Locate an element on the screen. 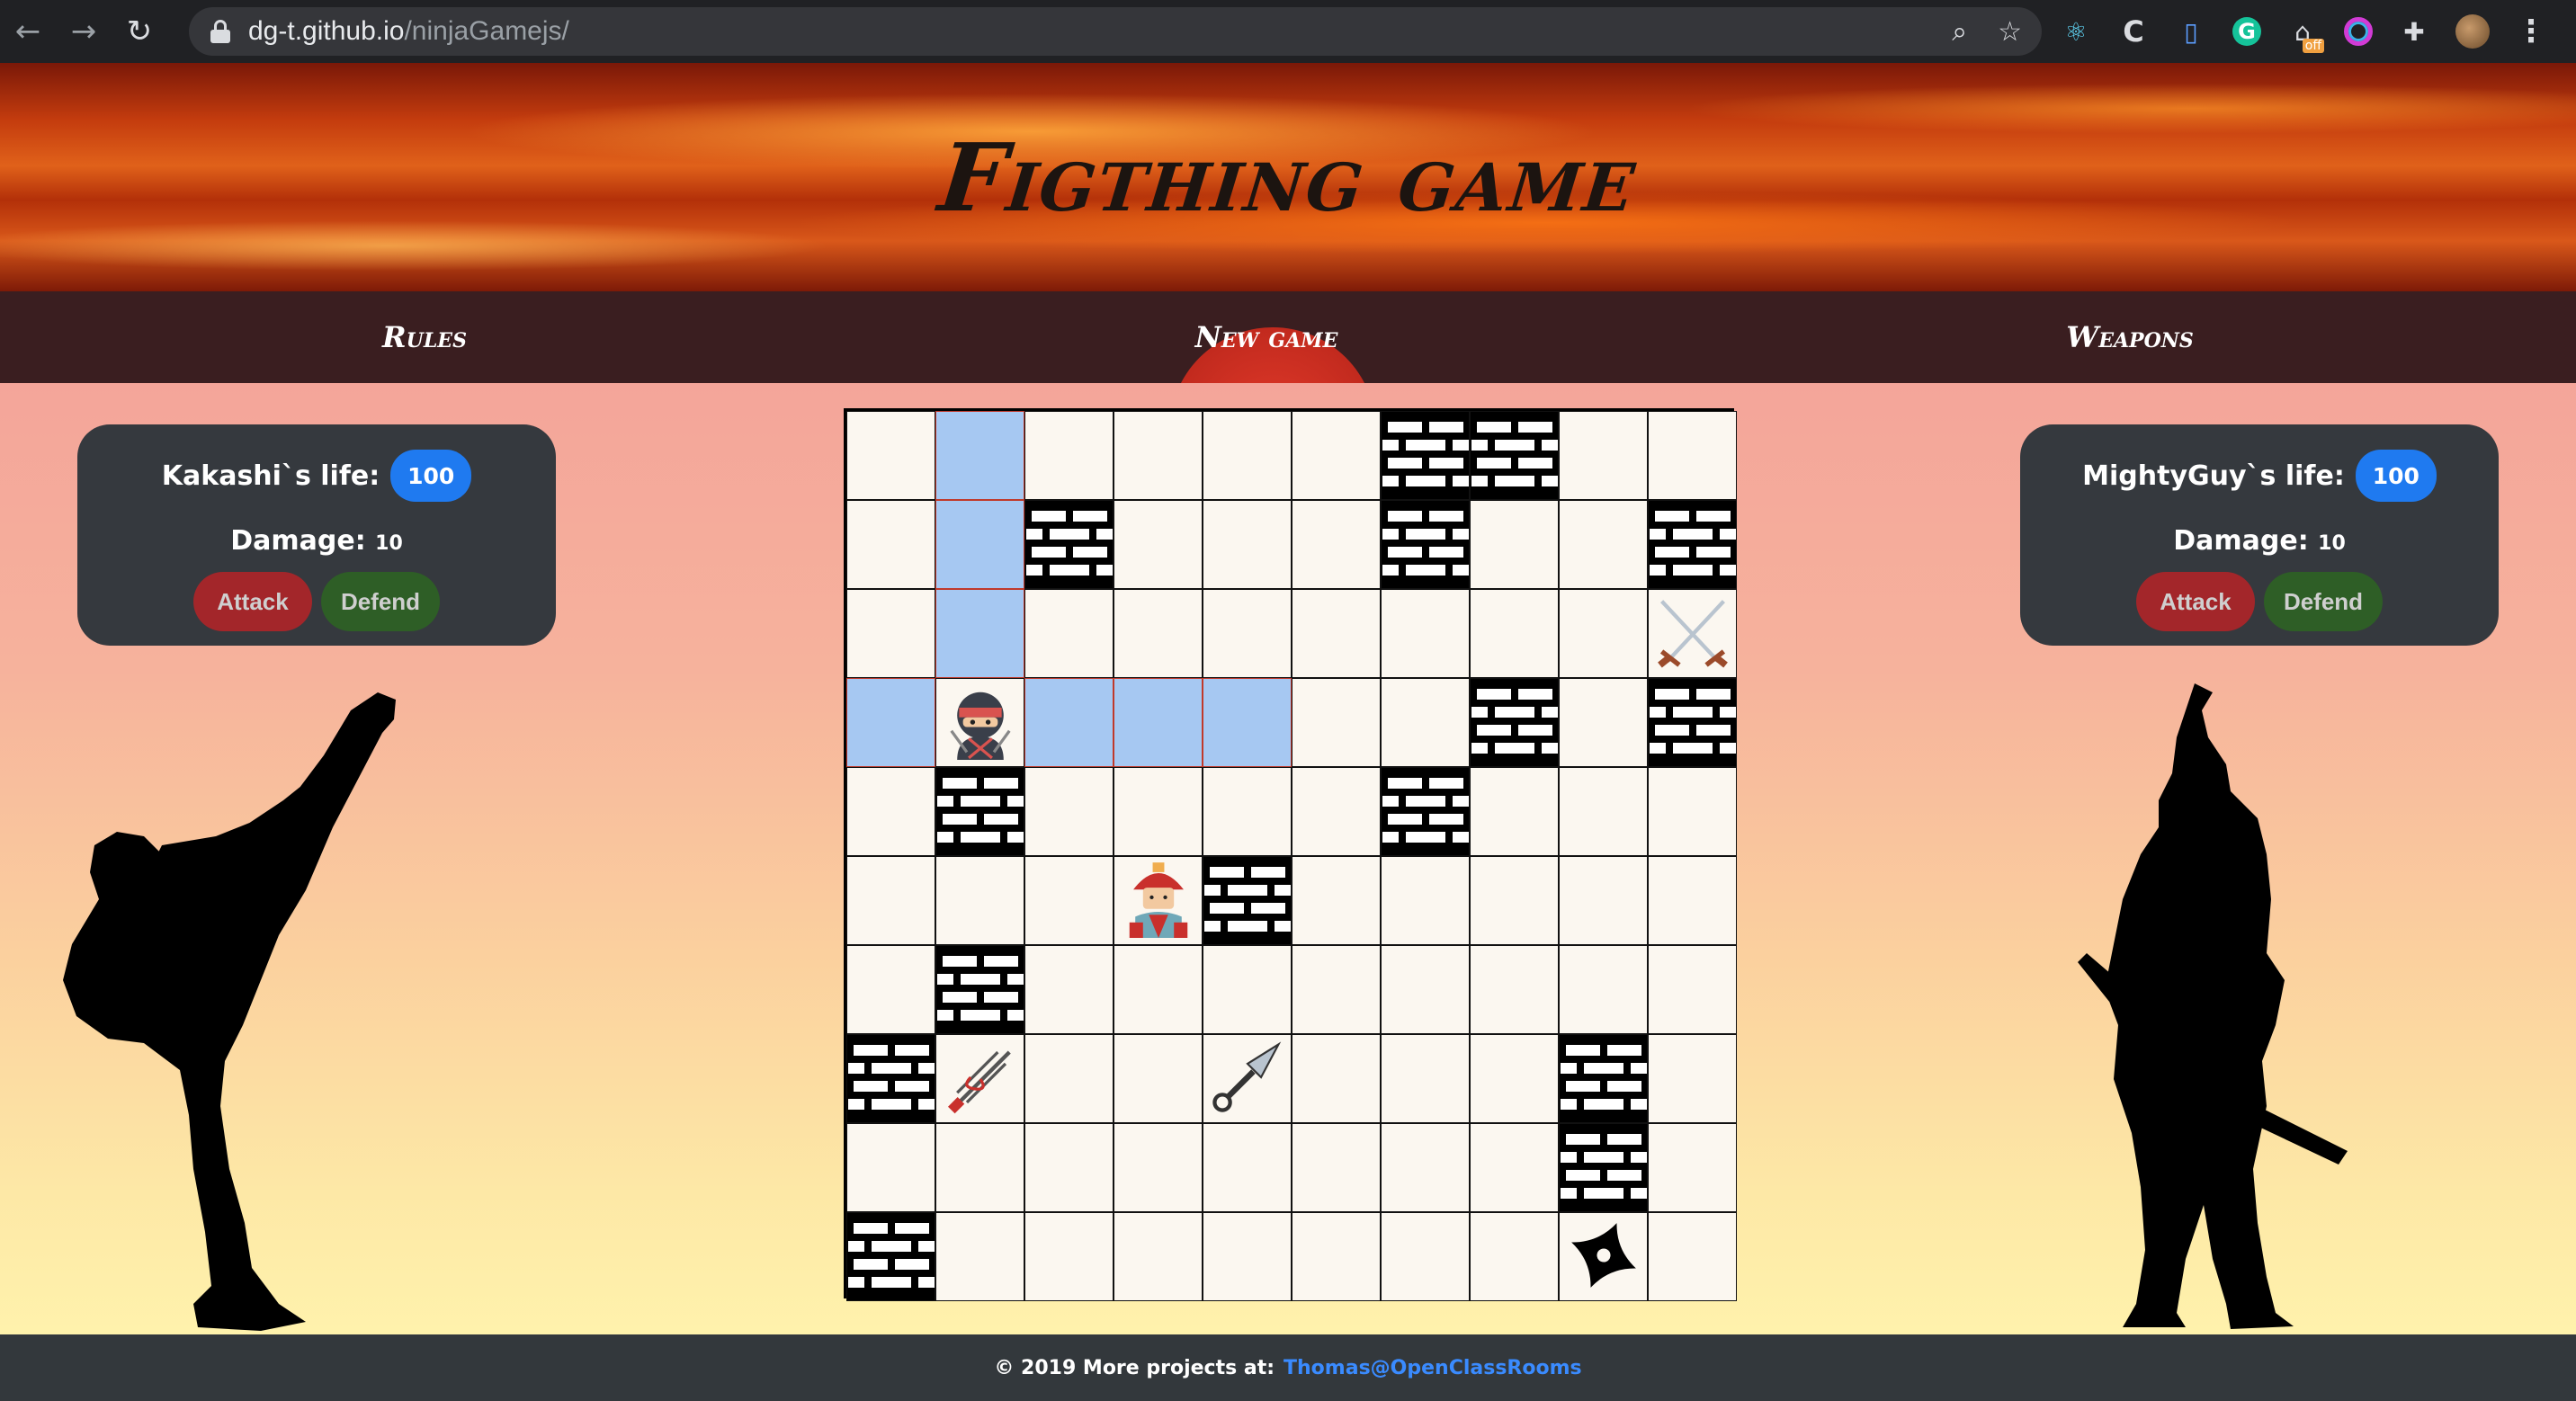 The height and width of the screenshot is (1401, 2576). address-bar: dg-t.github.io/ninjaGamejs/ ⌕ ☆ is located at coordinates (1115, 32).